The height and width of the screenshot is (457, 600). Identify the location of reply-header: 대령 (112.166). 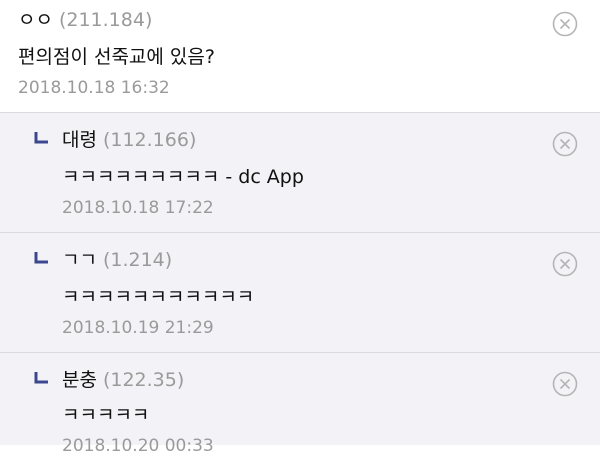
(129, 140).